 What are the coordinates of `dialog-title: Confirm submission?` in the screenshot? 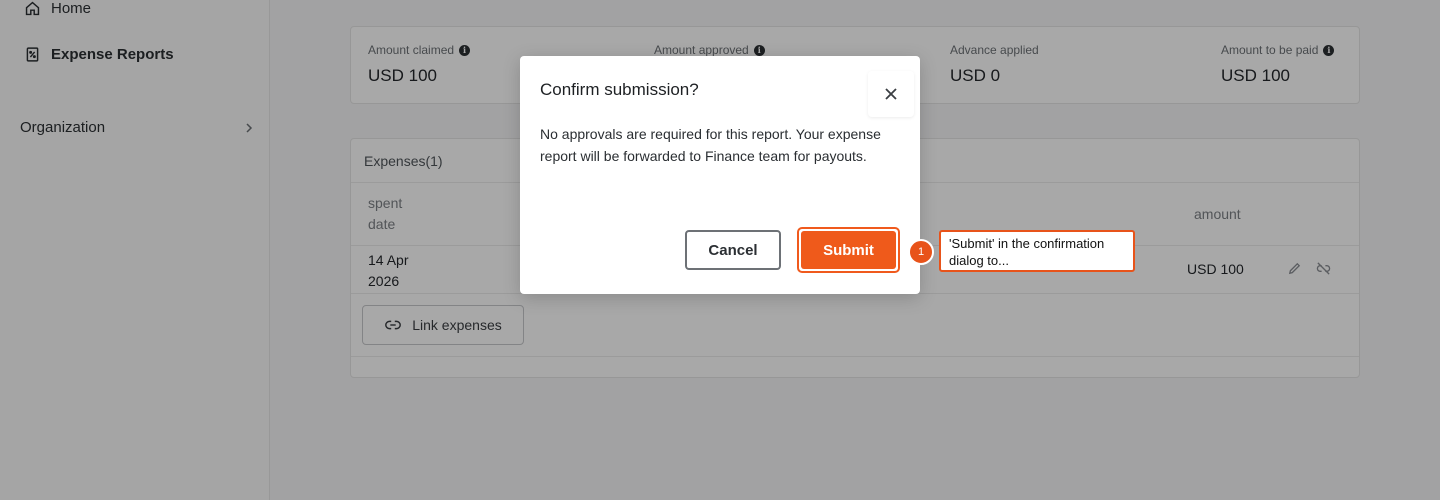 It's located at (619, 89).